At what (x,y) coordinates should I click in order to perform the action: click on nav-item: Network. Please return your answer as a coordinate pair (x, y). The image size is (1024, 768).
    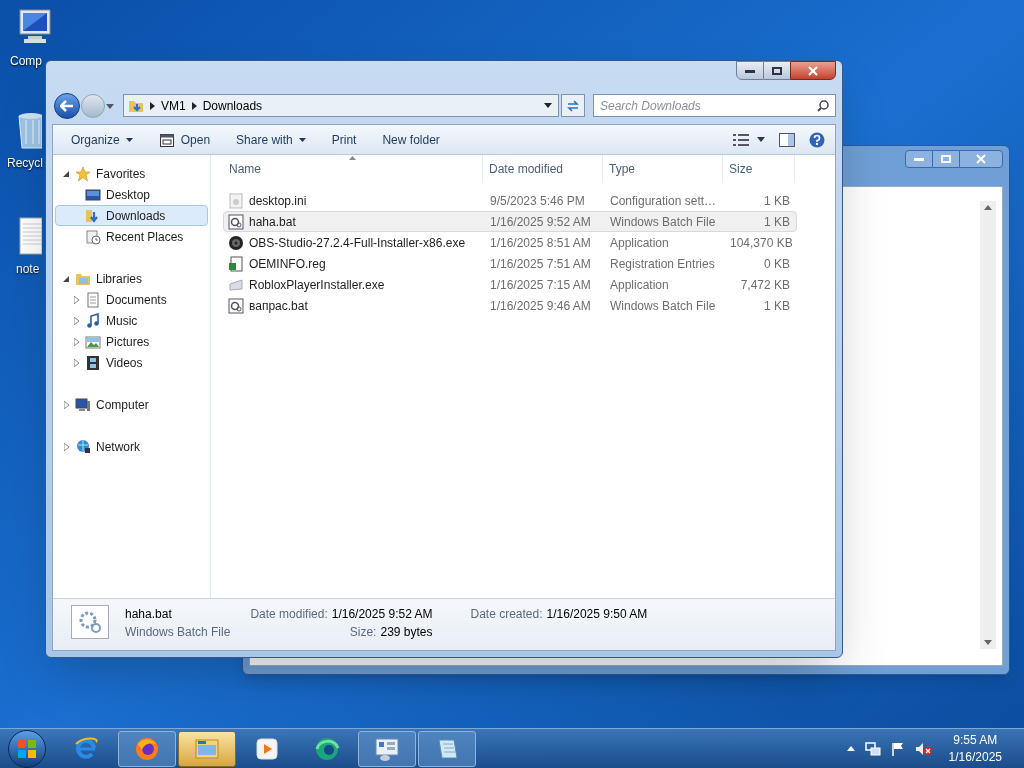
    Looking at the image, I should click on (131, 446).